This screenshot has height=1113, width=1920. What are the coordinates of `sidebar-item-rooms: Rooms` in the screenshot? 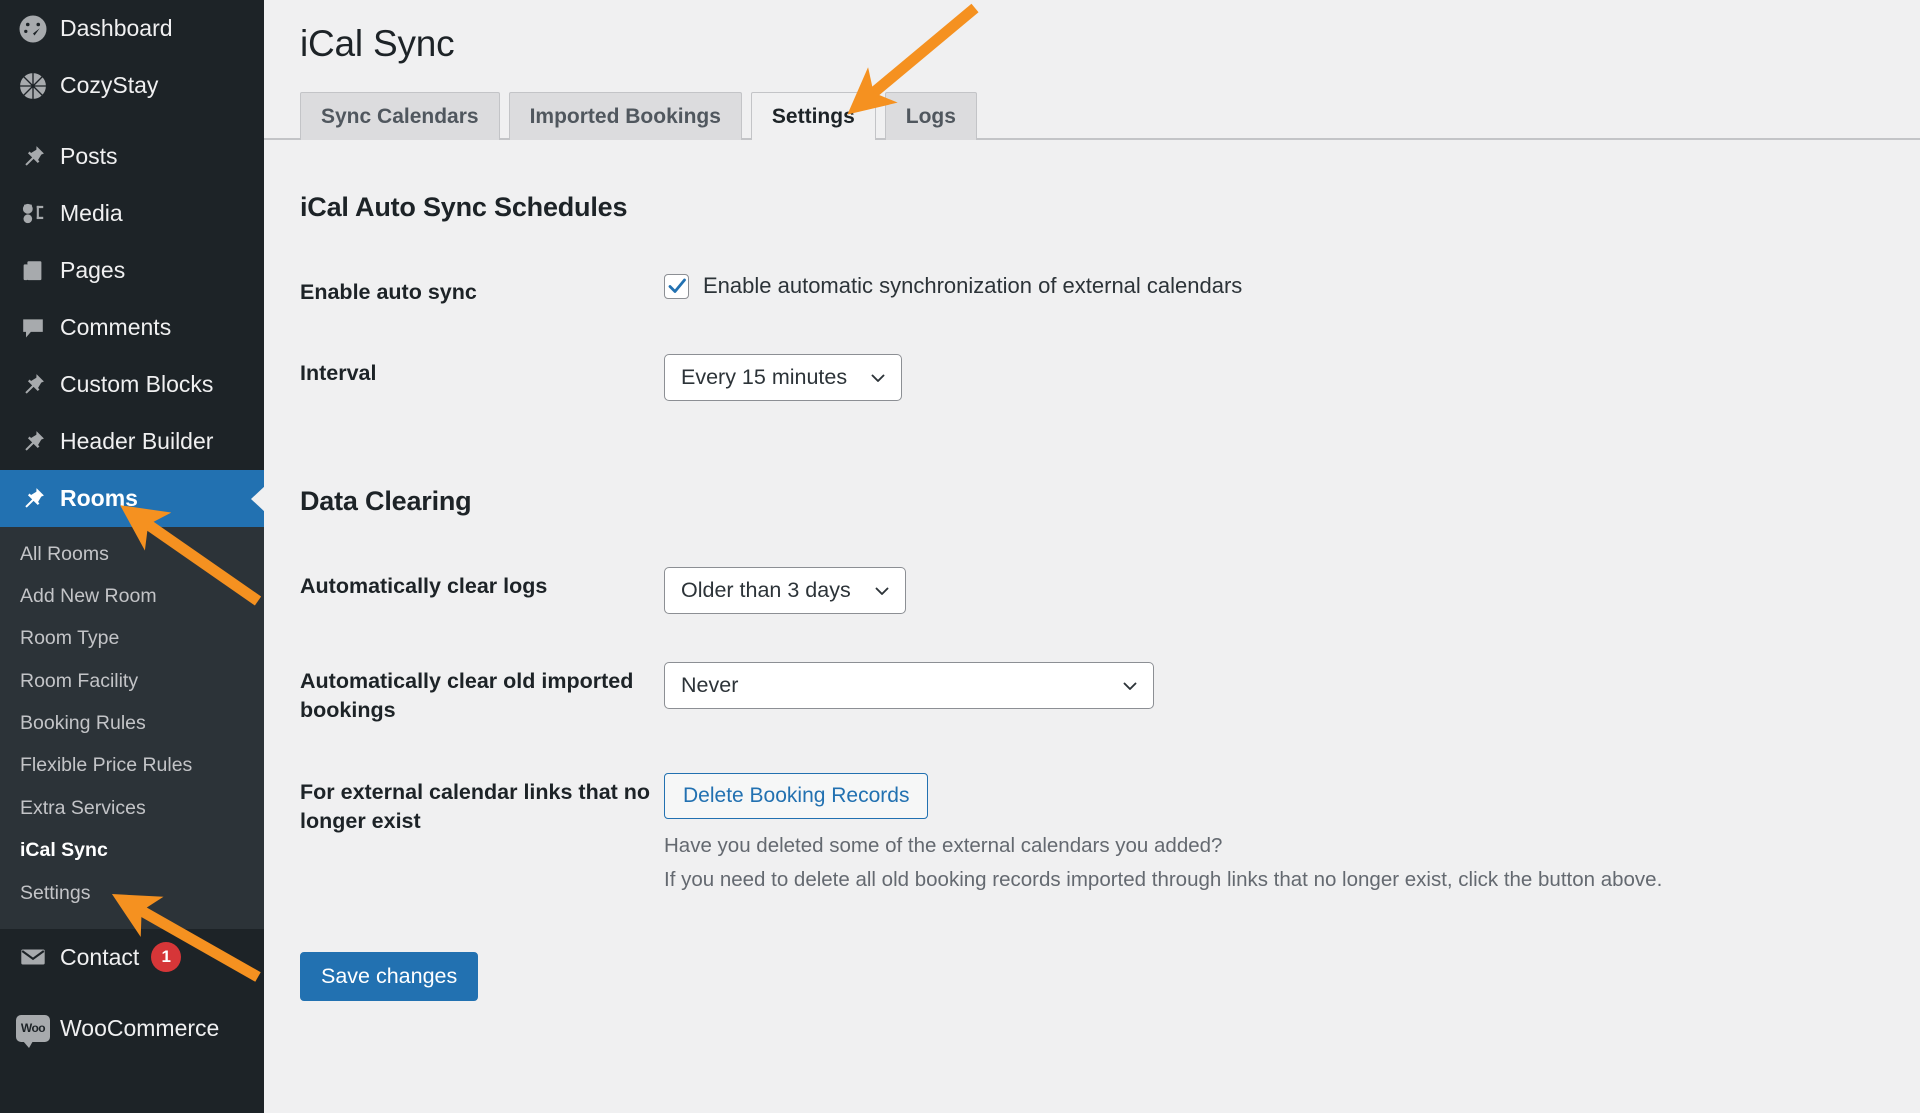 It's located at (132, 498).